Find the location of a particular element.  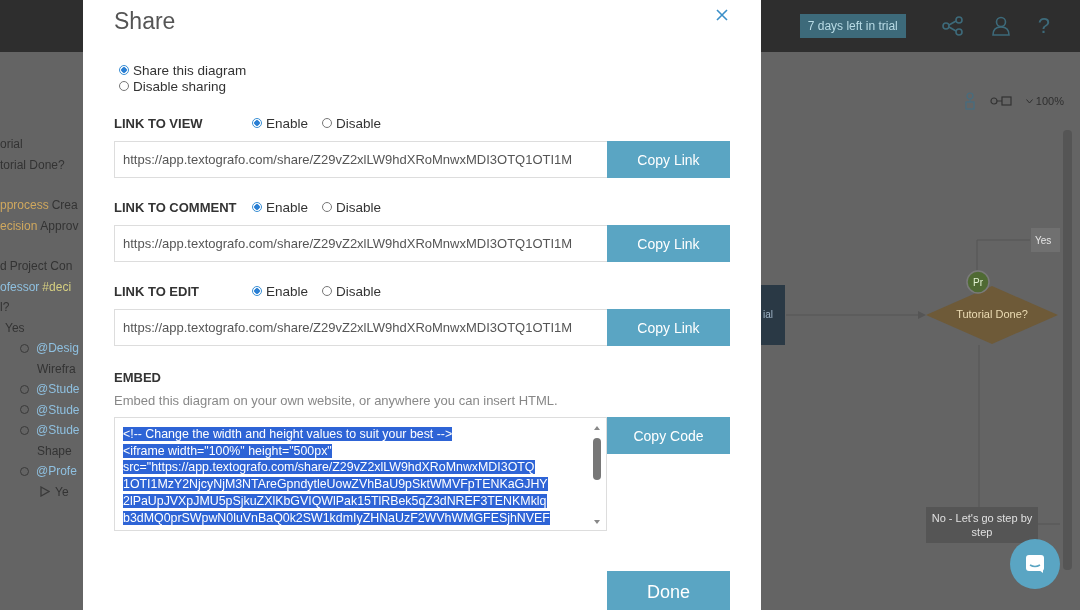

outline-text: ecision is located at coordinates (19, 225).